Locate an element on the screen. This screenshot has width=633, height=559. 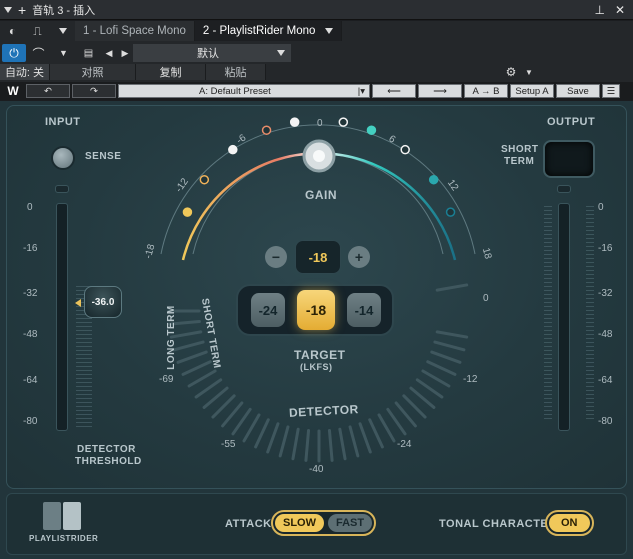
gear-icon: ⚙ is located at coordinates (511, 72).